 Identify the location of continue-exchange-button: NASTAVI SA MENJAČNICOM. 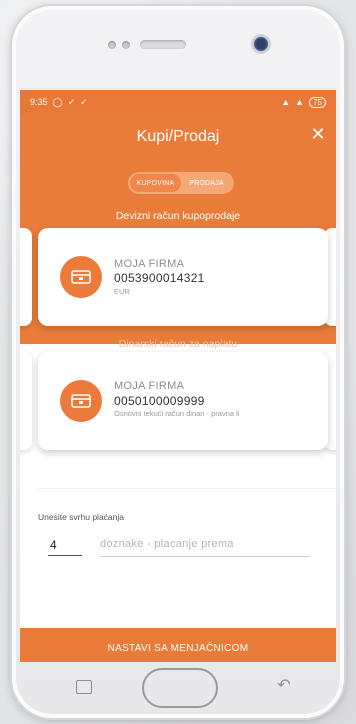
(178, 645).